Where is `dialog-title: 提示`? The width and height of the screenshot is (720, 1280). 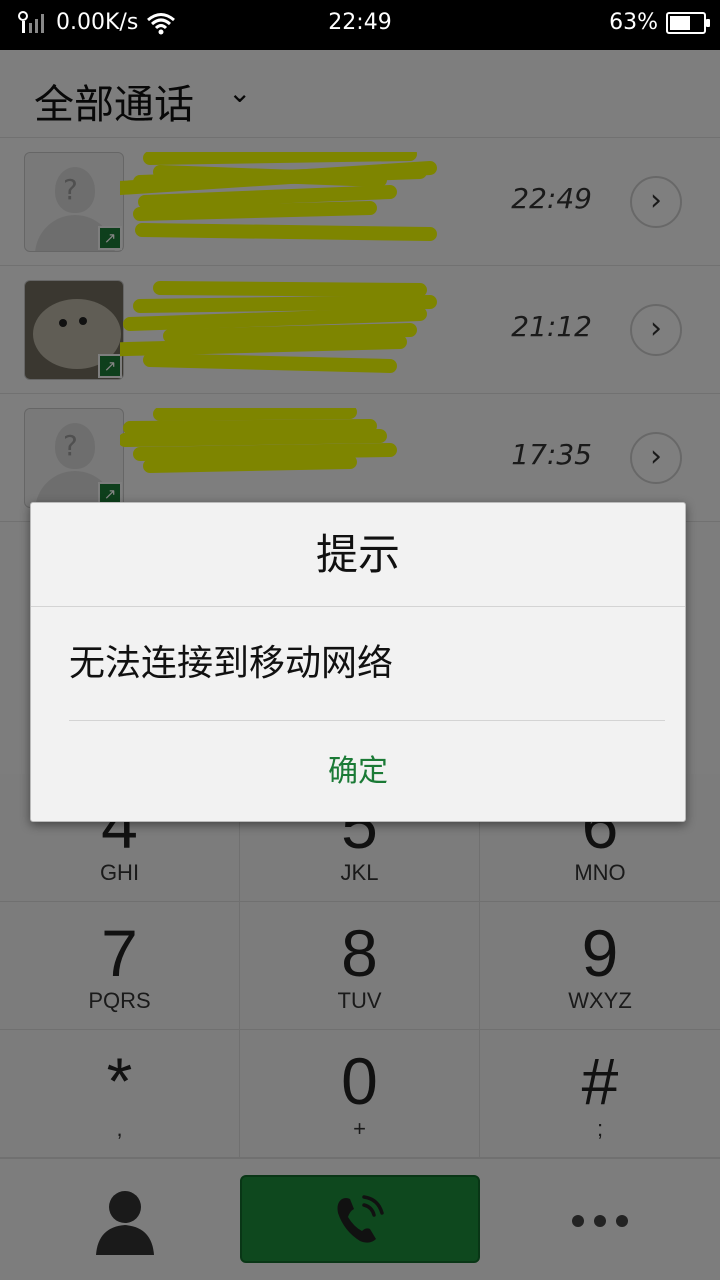
dialog-title: 提示 is located at coordinates (358, 555).